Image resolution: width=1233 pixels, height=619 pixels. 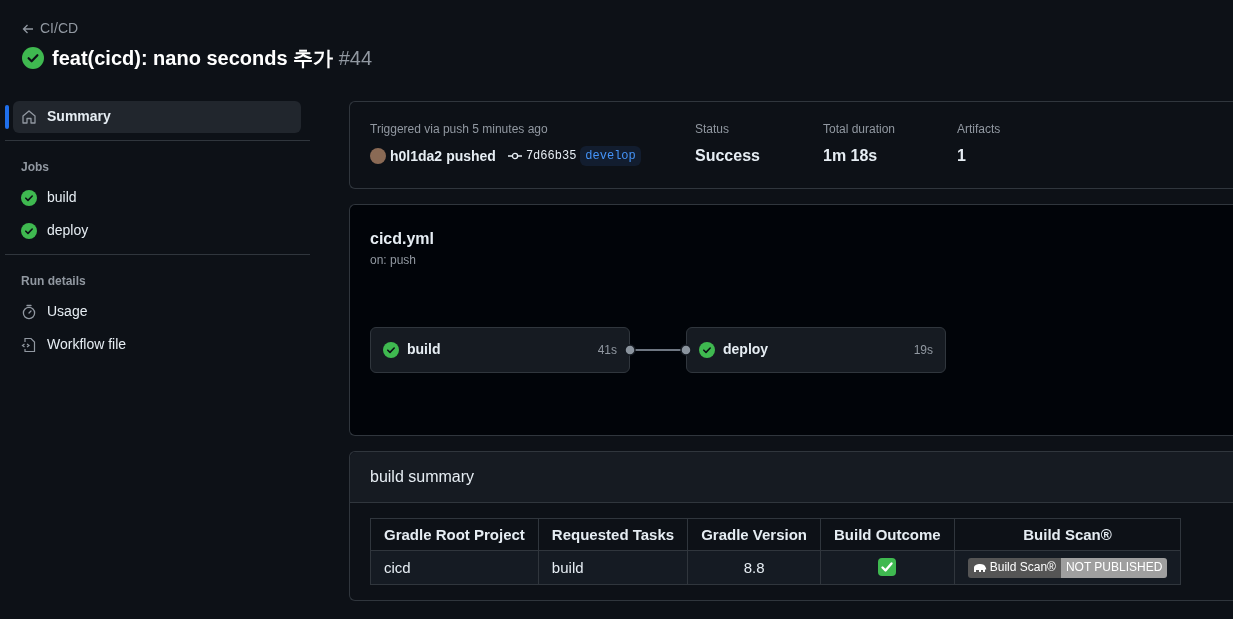 I want to click on trigger-text: Triggered via push 5 minutes ago, so click(x=459, y=129).